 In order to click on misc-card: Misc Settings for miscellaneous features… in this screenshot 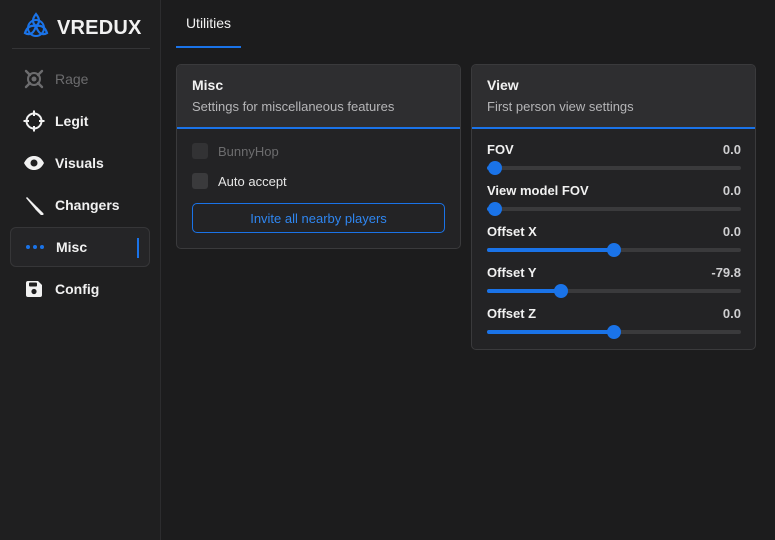, I will do `click(318, 156)`.